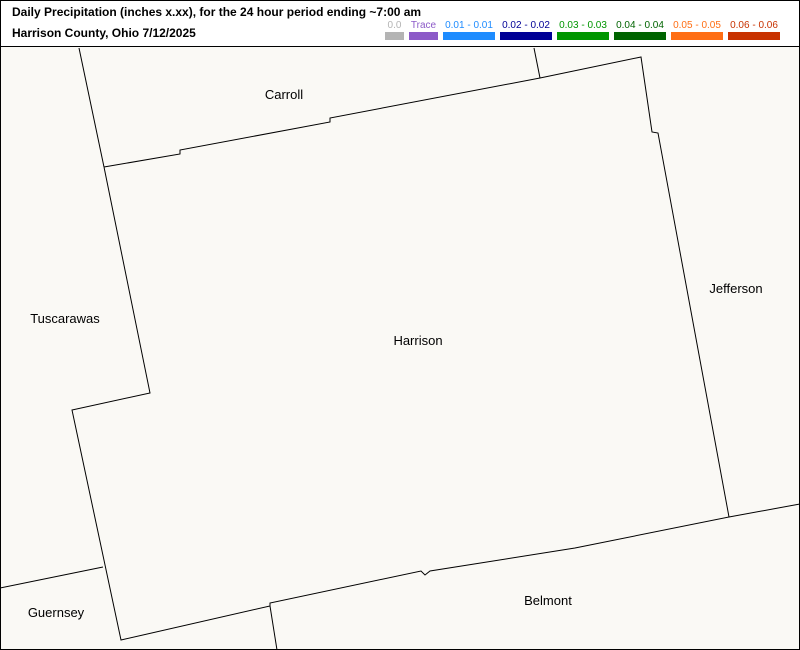 The width and height of the screenshot is (800, 650). I want to click on legend-label: 0.02 - 0.02, so click(526, 25).